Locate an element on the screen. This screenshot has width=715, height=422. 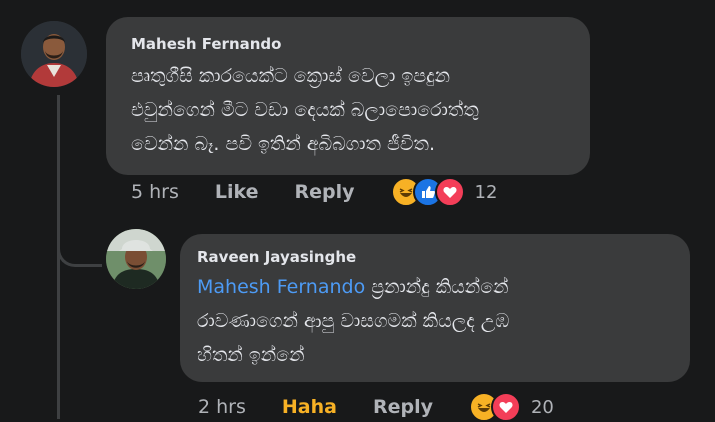
comment-text-line: හිතන් ඉන්නේ is located at coordinates (251, 355).